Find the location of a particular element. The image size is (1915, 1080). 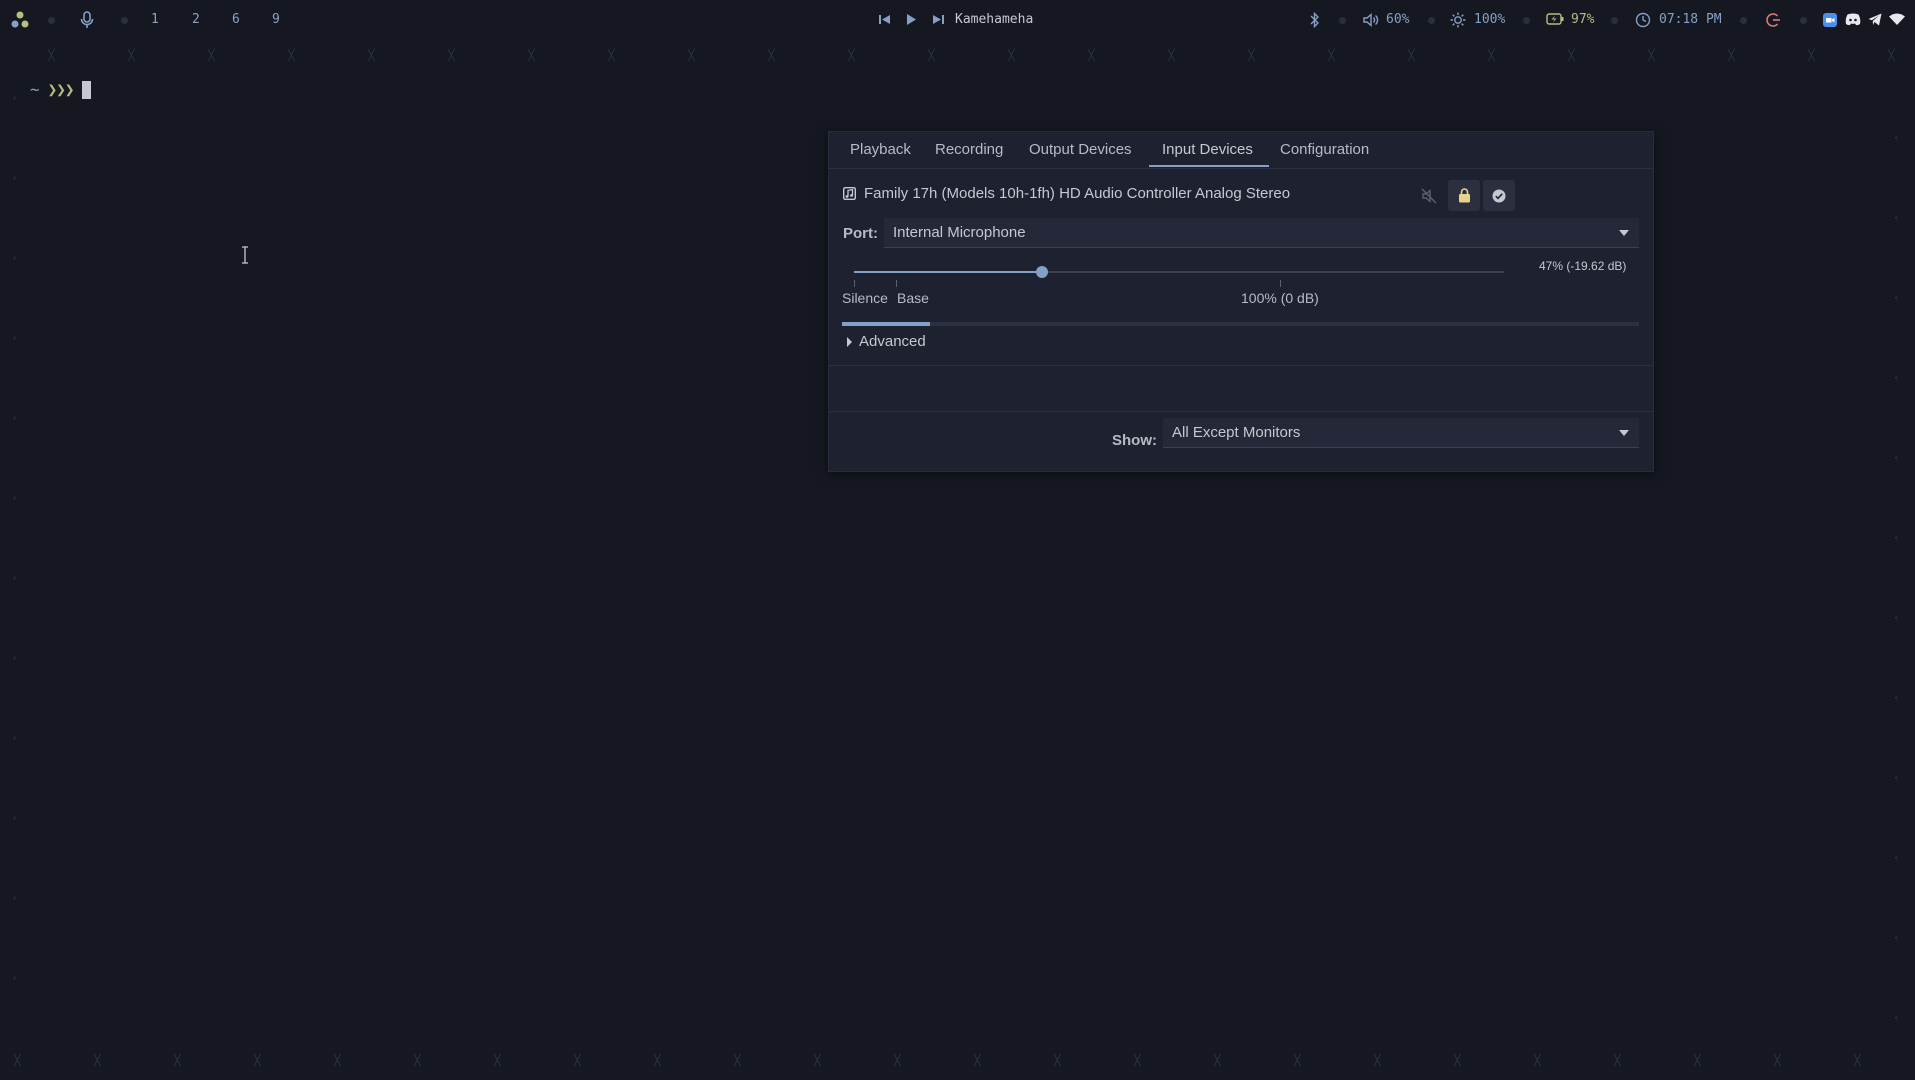

volume-icon is located at coordinates (1371, 20).